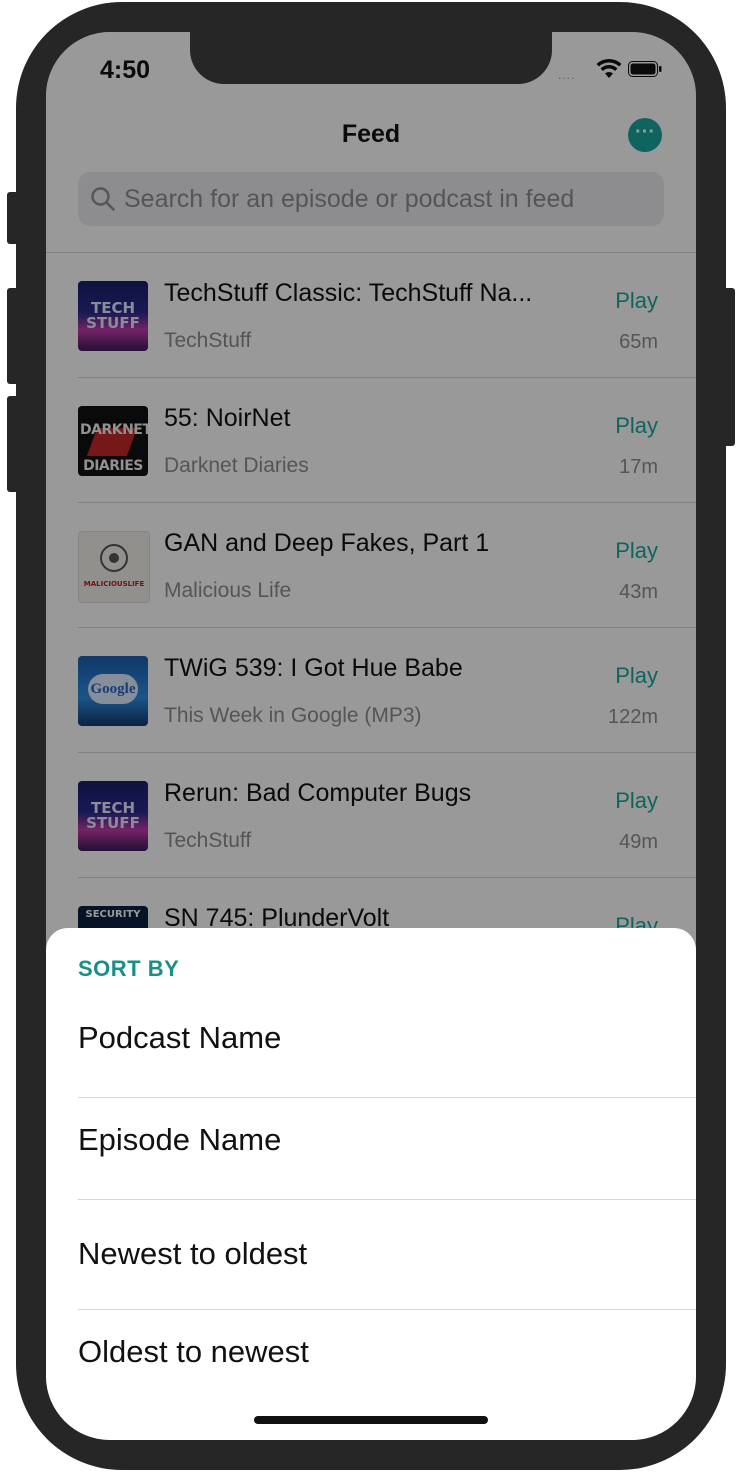 This screenshot has height=1472, width=742. What do you see at coordinates (387, 1149) in the screenshot?
I see `sort-option-episode-name: Episode Name` at bounding box center [387, 1149].